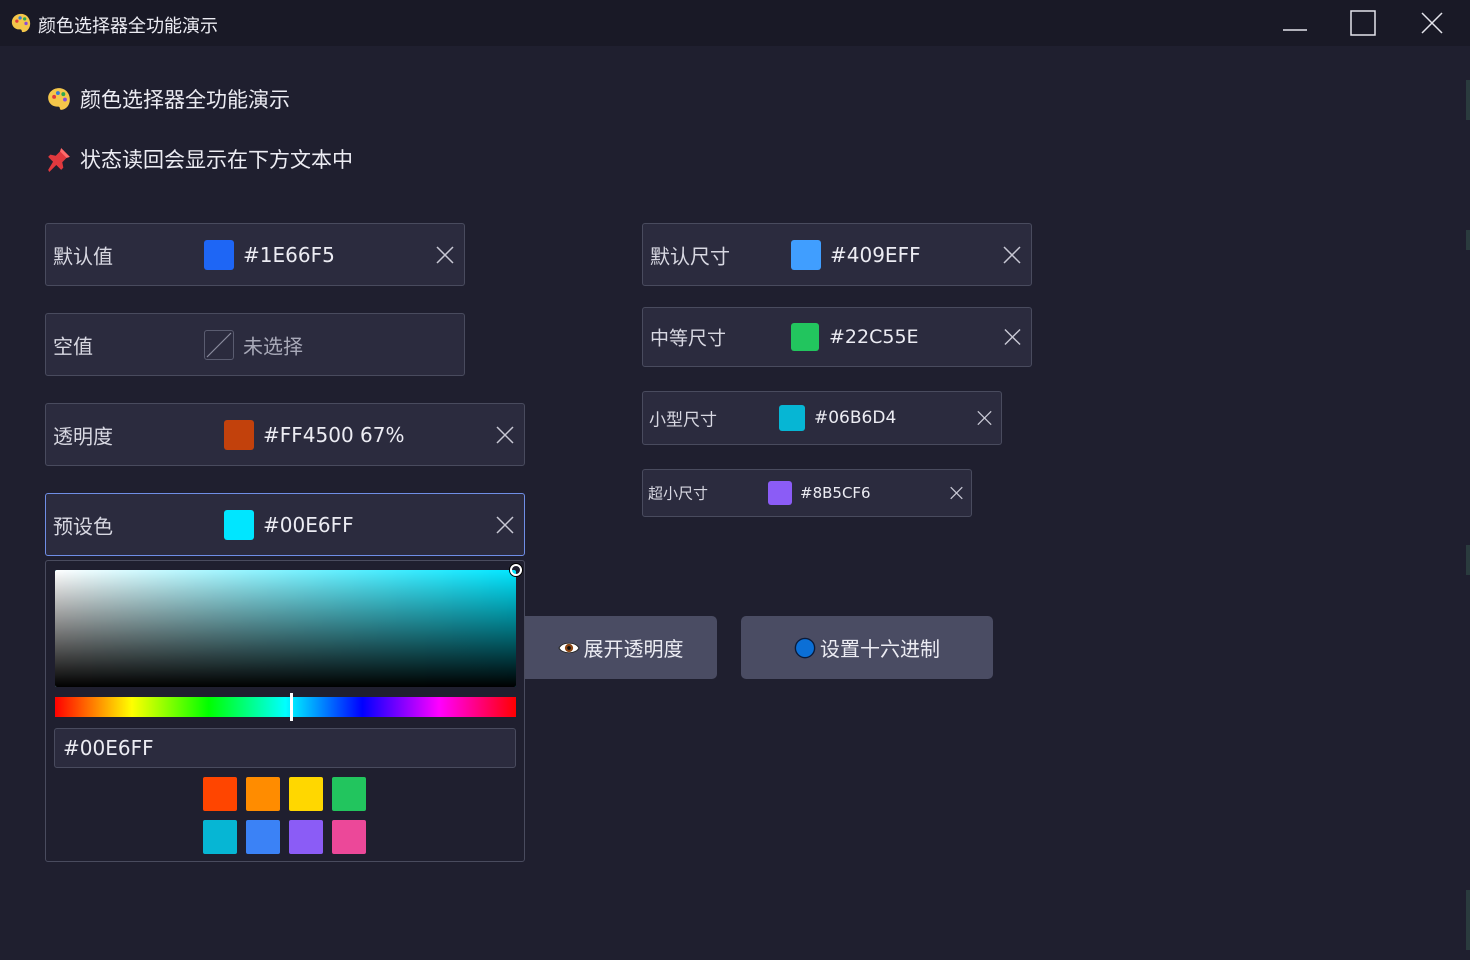 The width and height of the screenshot is (1470, 960). I want to click on color-picker-size-mini: 超小尺寸 #8B5CF6, so click(807, 493).